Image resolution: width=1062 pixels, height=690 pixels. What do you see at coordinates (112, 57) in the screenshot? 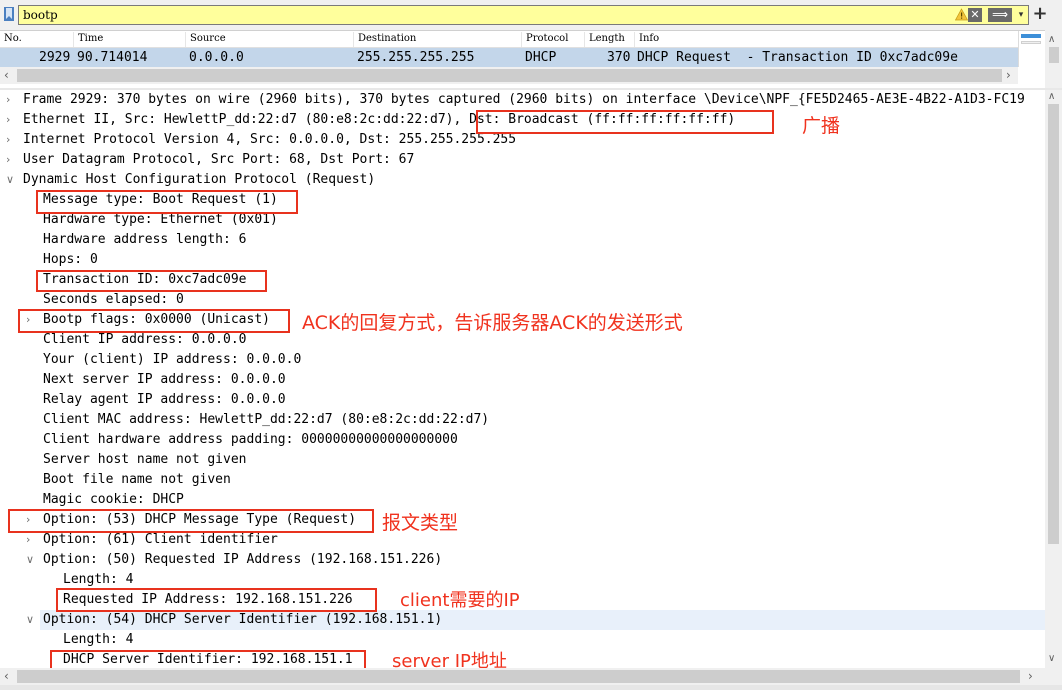
I see `cell-time: 90.714014` at bounding box center [112, 57].